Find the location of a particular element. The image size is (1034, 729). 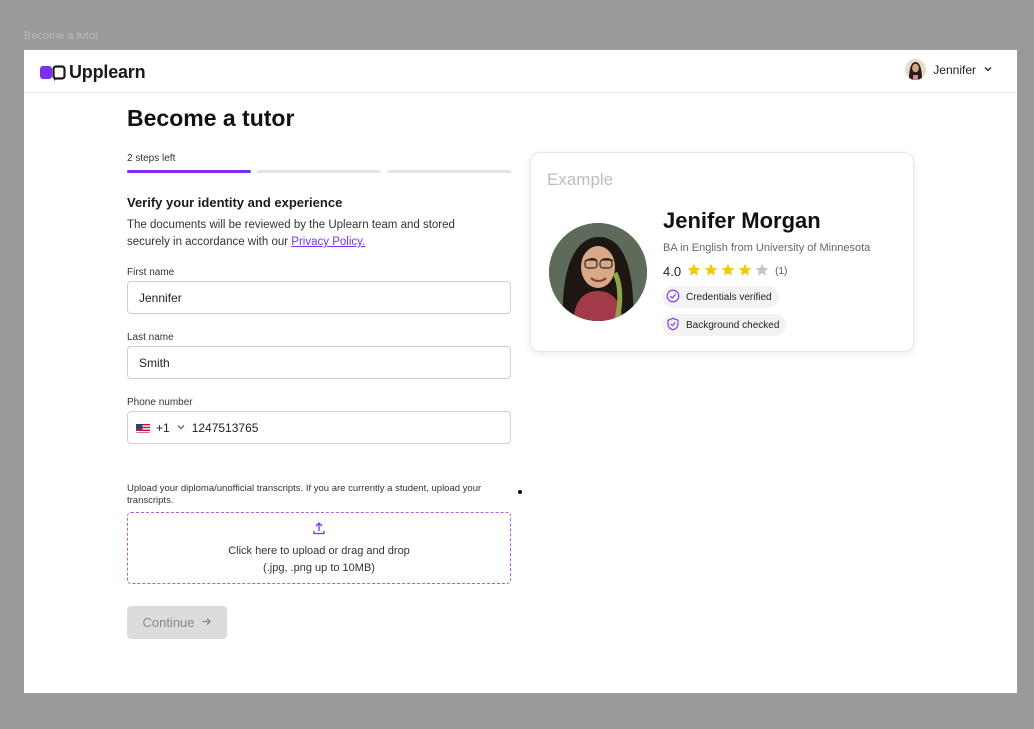

us-flag-icon is located at coordinates (143, 428).